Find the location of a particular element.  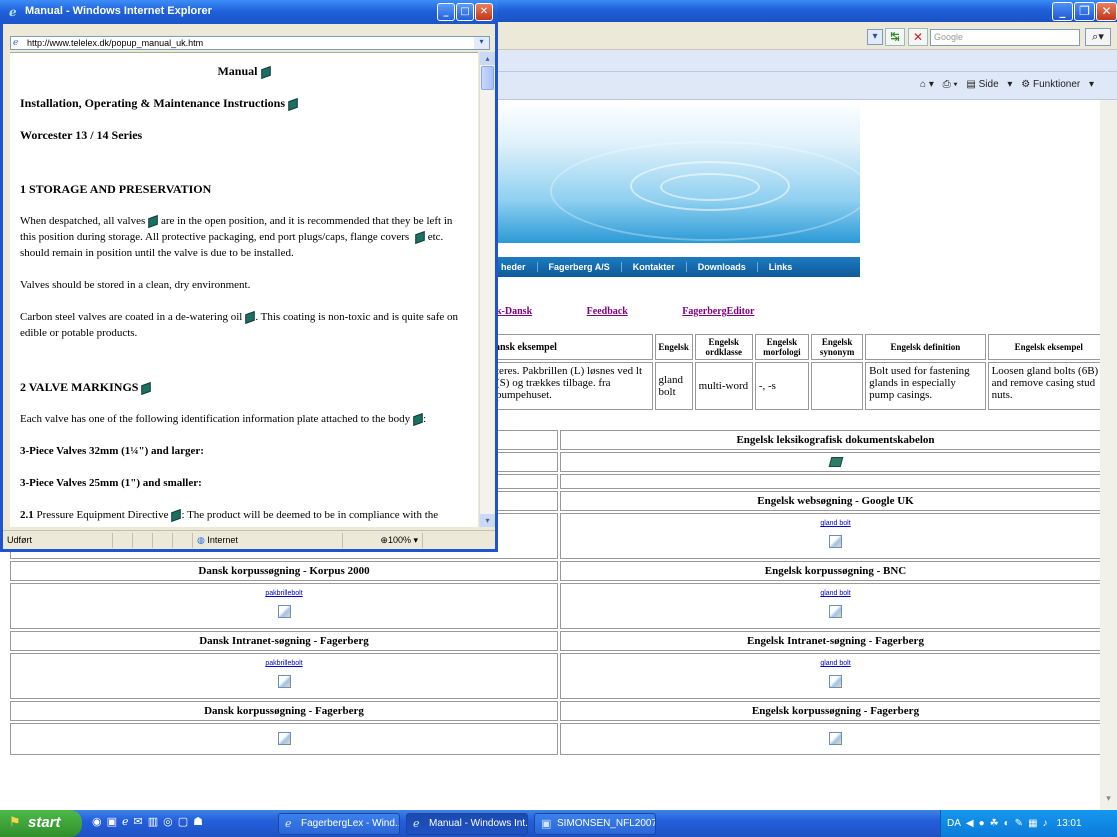

subheading: 3-Piece Valves 32mm (1¼") and larger: is located at coordinates (112, 451).